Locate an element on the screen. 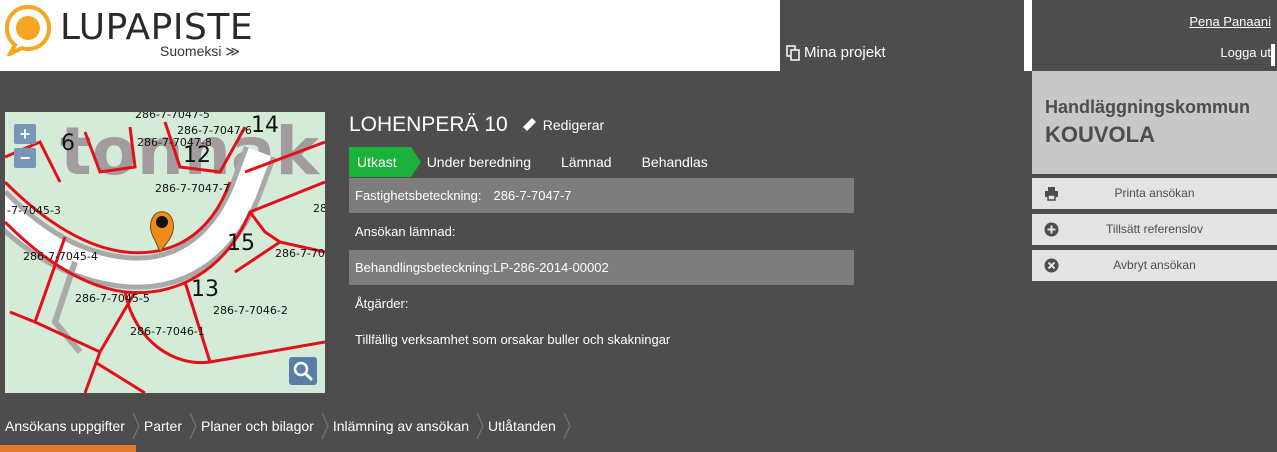 The height and width of the screenshot is (452, 1277). tab-plans-attachments: Planer och bilagor is located at coordinates (262, 426).